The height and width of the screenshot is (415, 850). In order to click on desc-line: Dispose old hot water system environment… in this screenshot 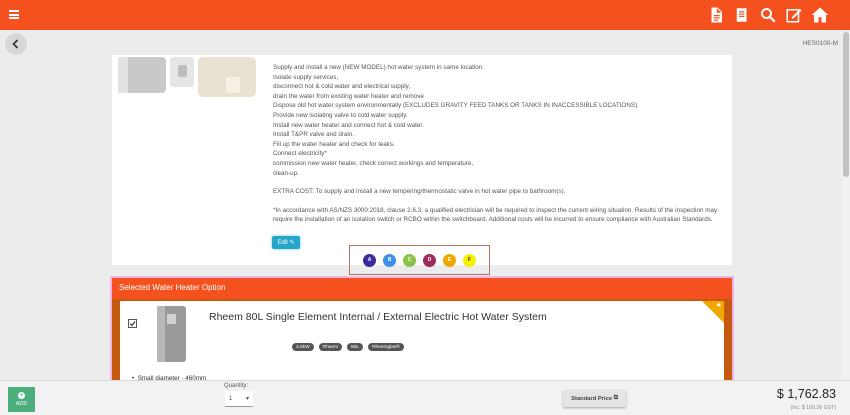, I will do `click(456, 106)`.